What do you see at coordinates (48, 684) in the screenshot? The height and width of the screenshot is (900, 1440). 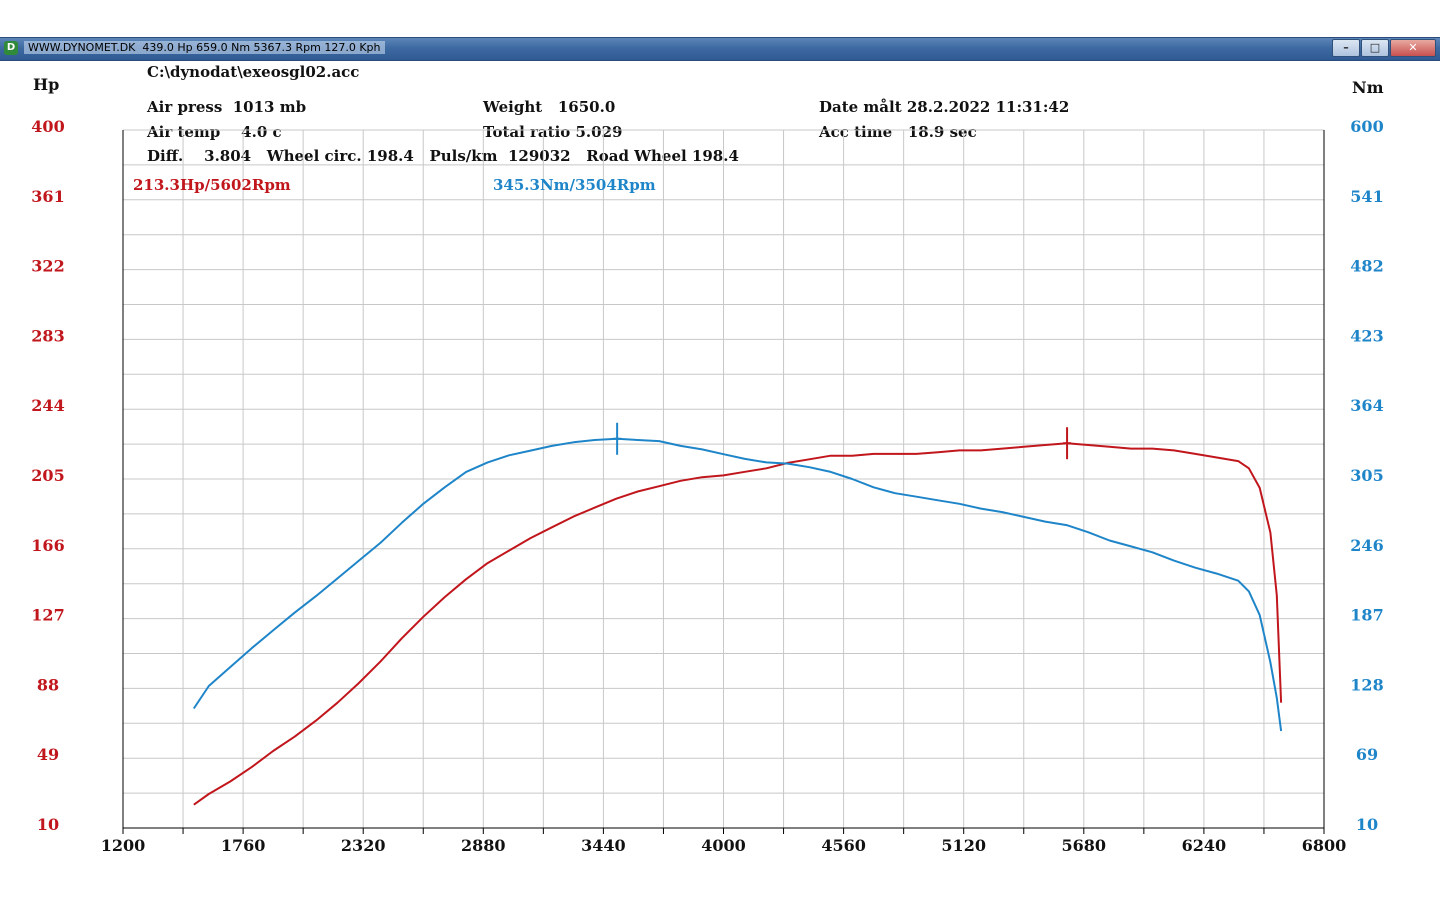 I see `y-left-tick-label: 88` at bounding box center [48, 684].